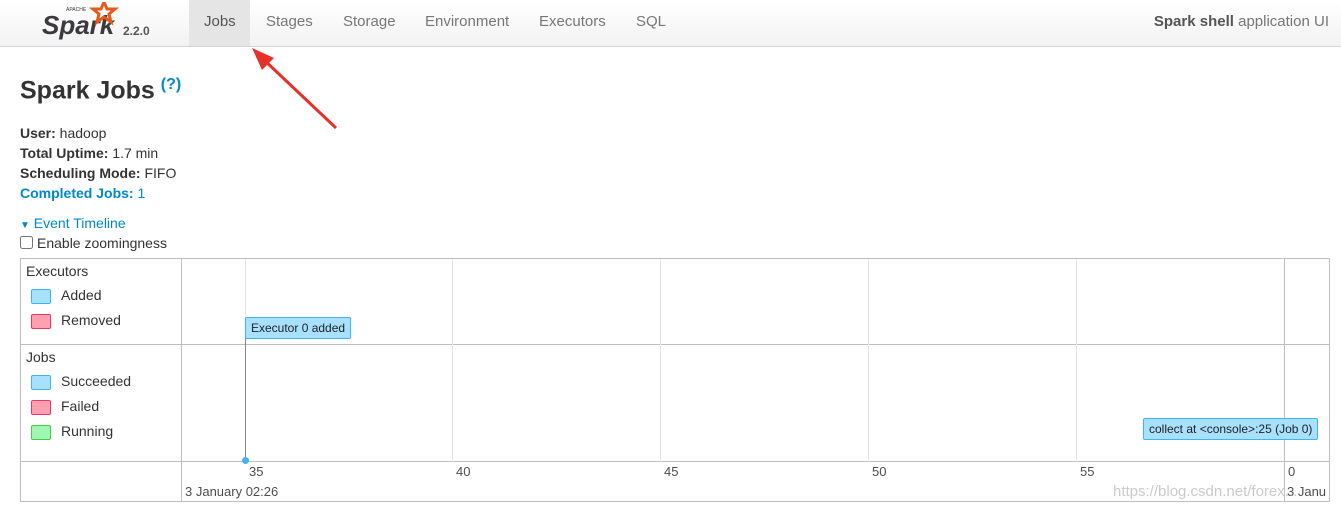 The width and height of the screenshot is (1341, 509). What do you see at coordinates (171, 84) in the screenshot?
I see `help-link: (?)` at bounding box center [171, 84].